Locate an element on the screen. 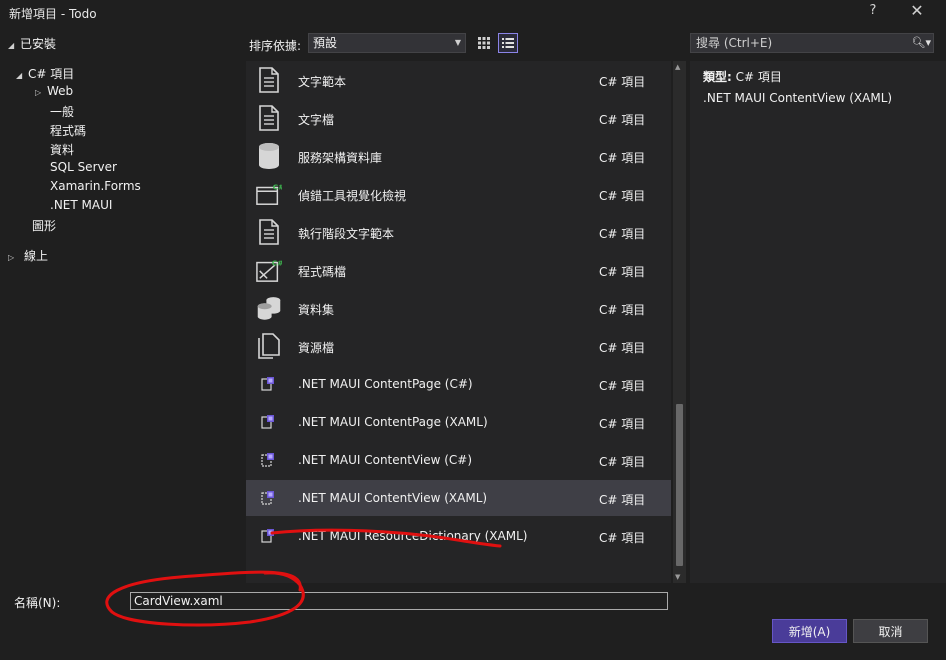 This screenshot has height=660, width=946. details-type: 類型: C# 項目 is located at coordinates (742, 76).